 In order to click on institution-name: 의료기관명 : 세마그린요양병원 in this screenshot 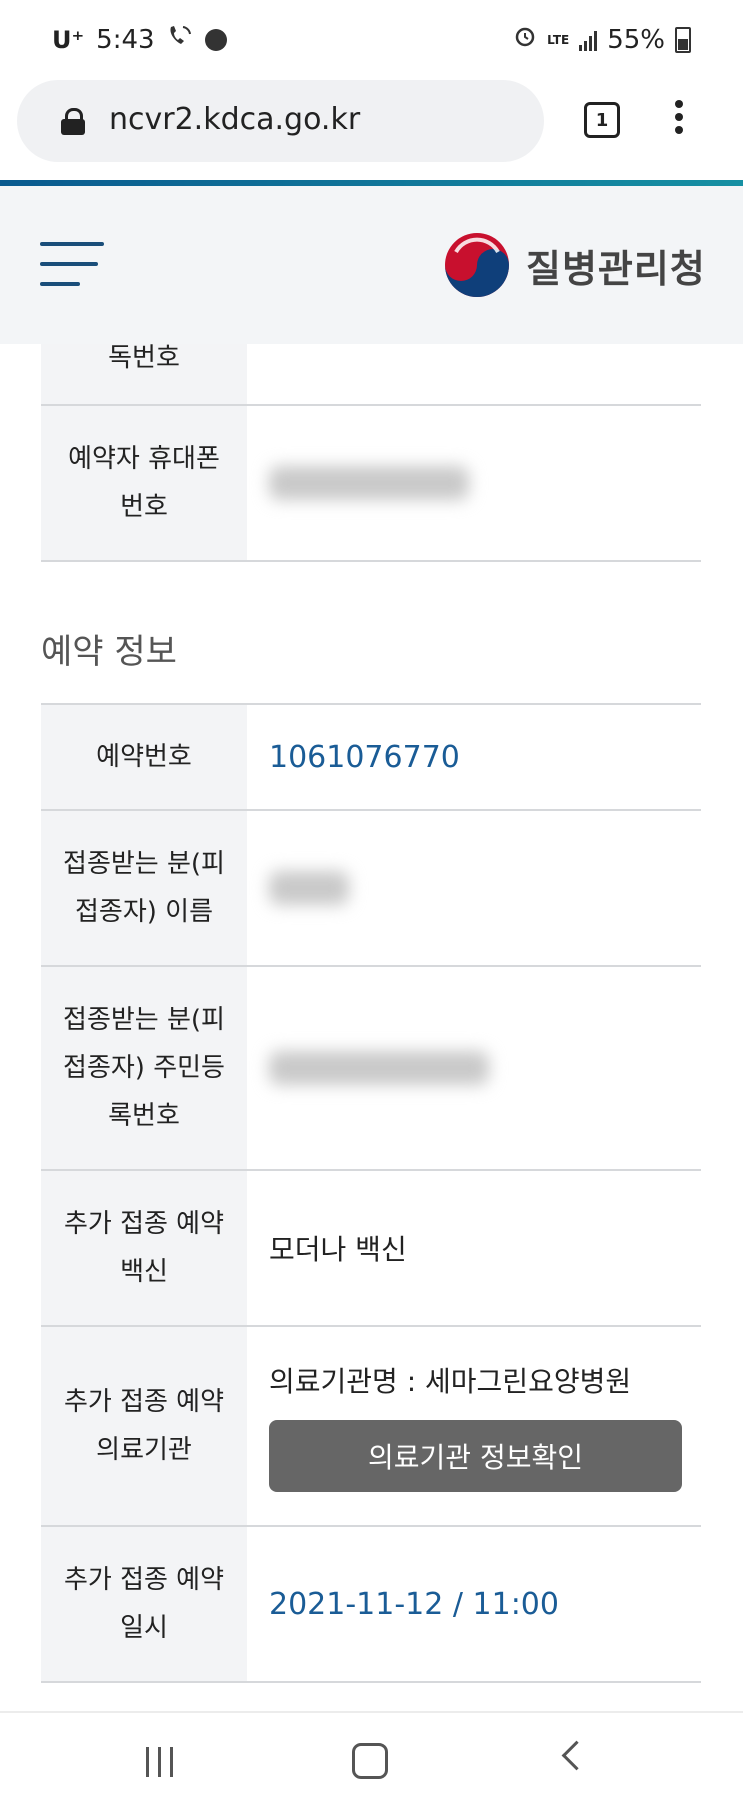, I will do `click(450, 1381)`.